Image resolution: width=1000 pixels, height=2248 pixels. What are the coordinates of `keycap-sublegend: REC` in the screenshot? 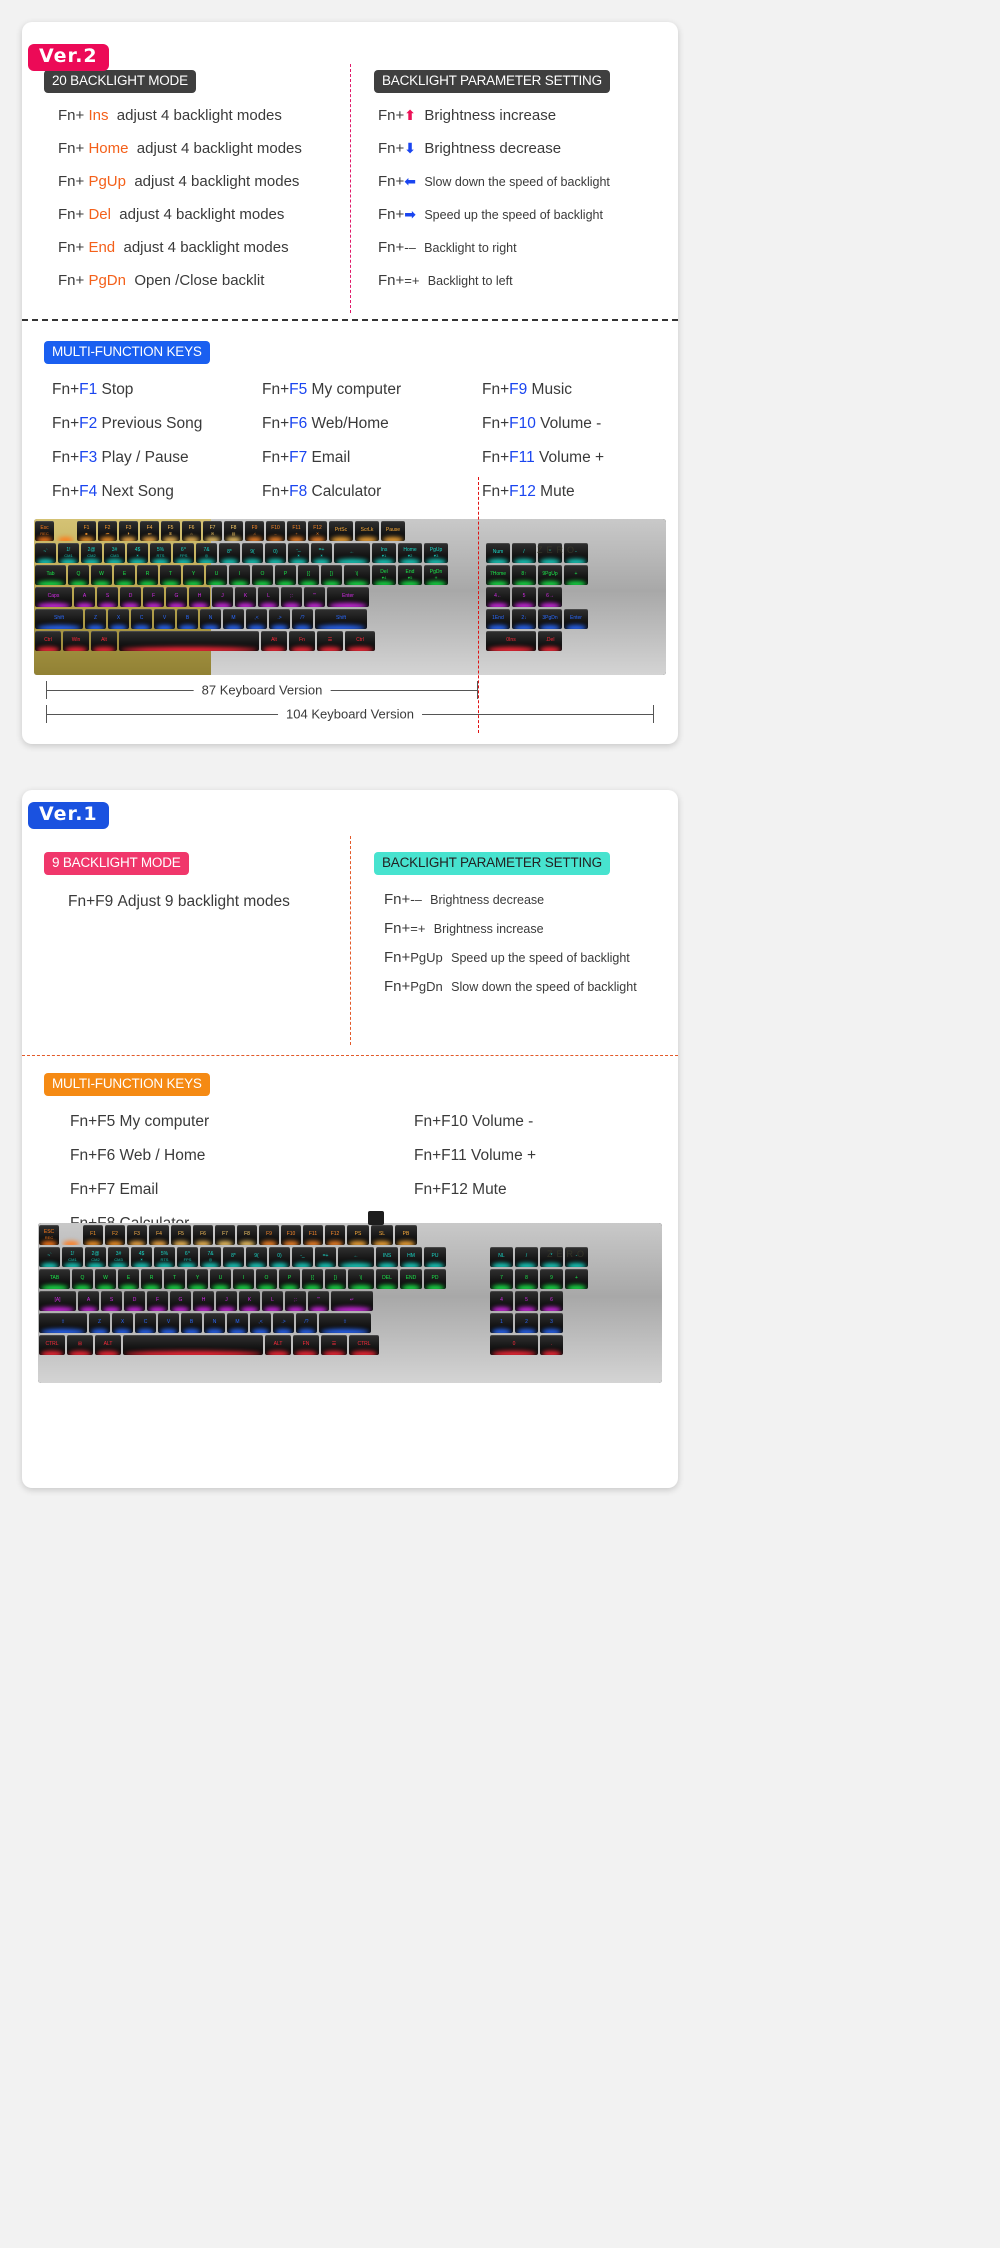 It's located at (44, 533).